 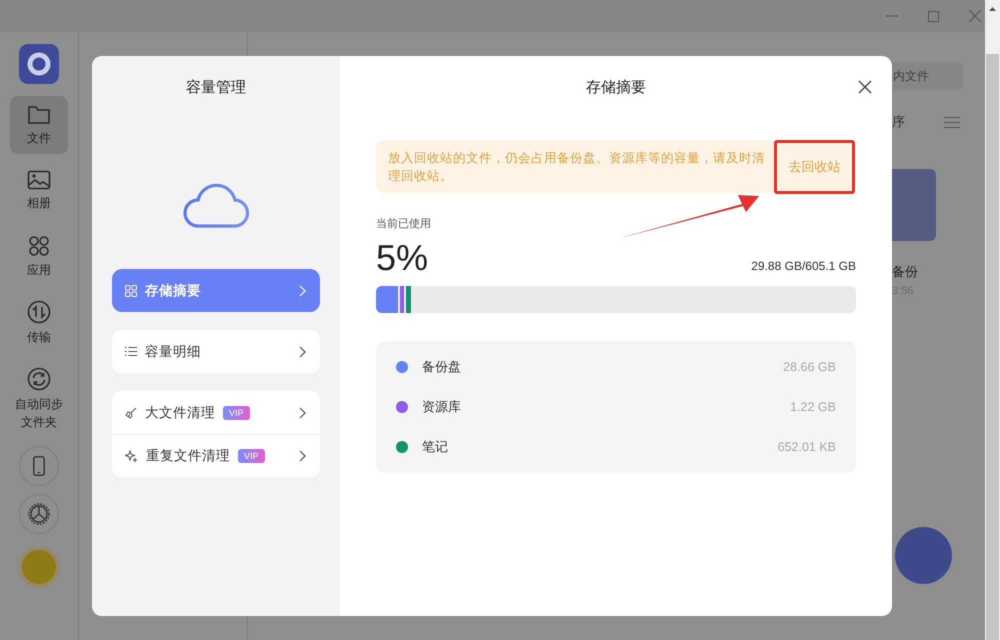 I want to click on category-name: 资源库, so click(x=442, y=407).